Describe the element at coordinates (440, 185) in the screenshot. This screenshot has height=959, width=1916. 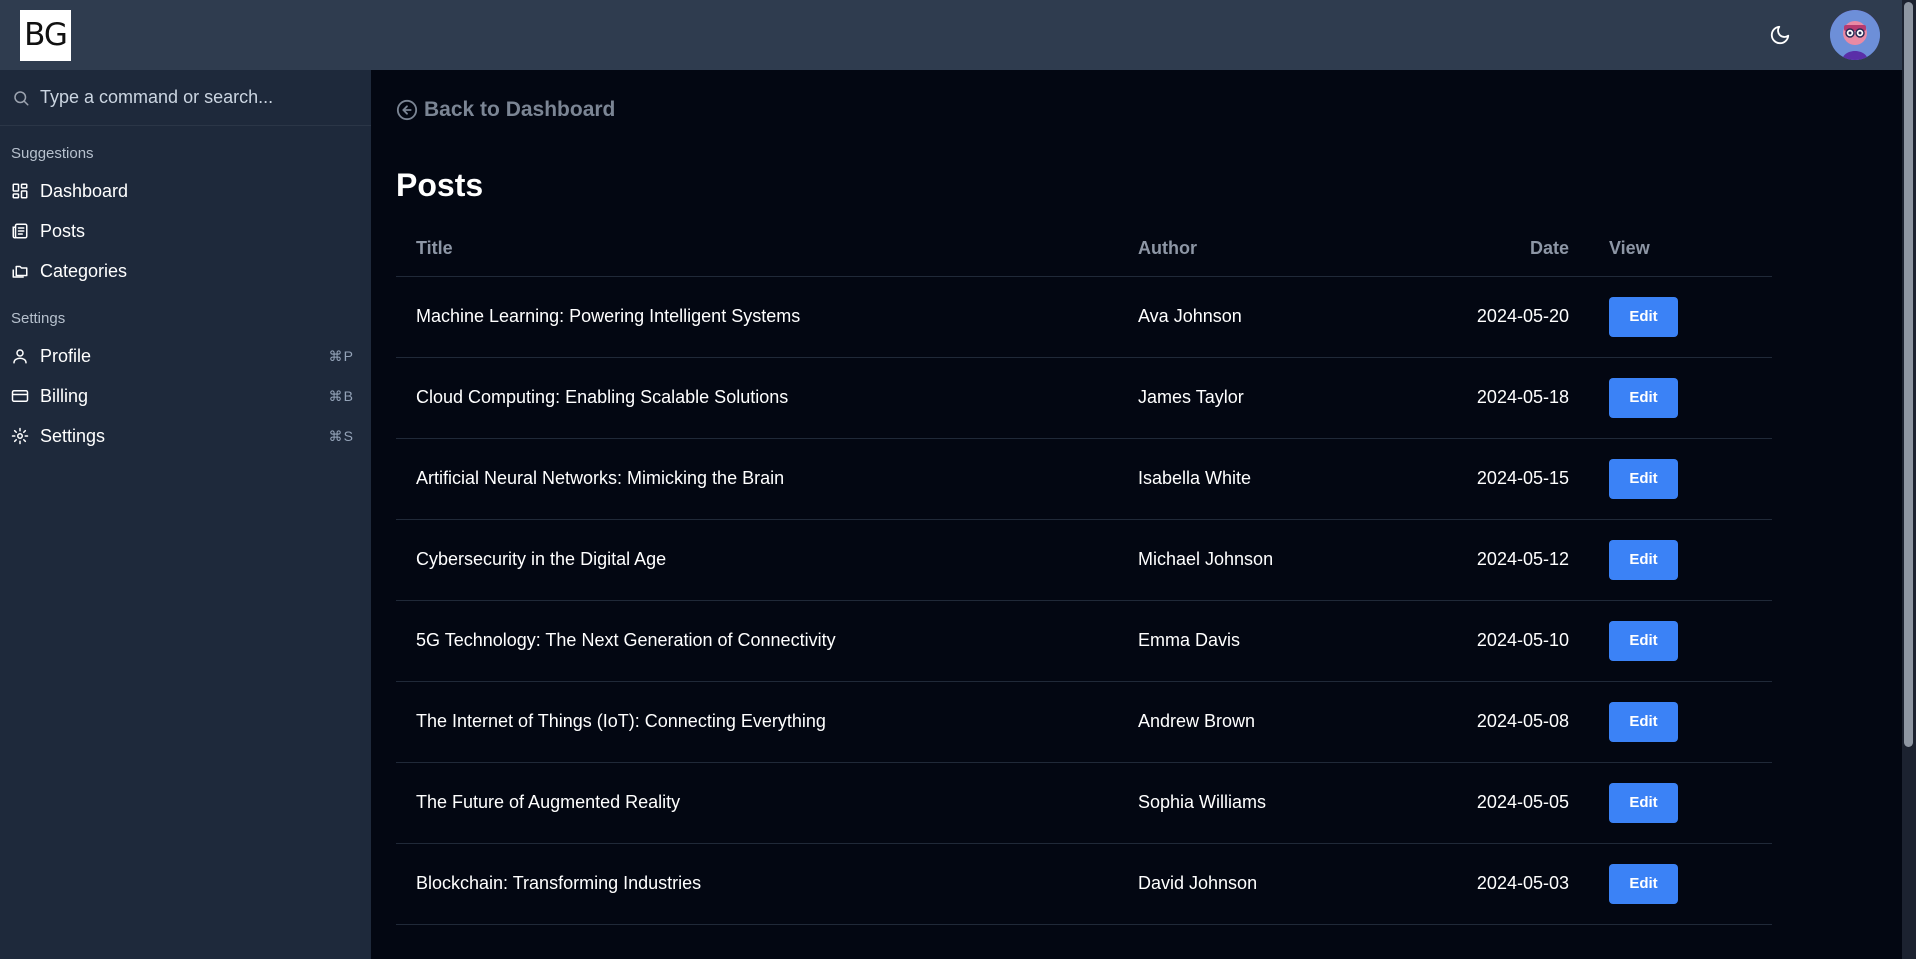
I see `page-title: Posts` at that location.